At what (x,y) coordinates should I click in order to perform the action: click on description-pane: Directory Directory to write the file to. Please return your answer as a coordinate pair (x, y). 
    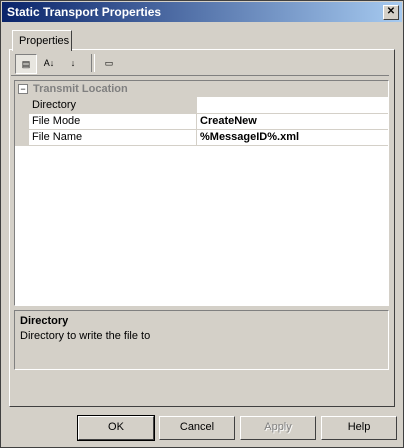
    Looking at the image, I should click on (201, 340).